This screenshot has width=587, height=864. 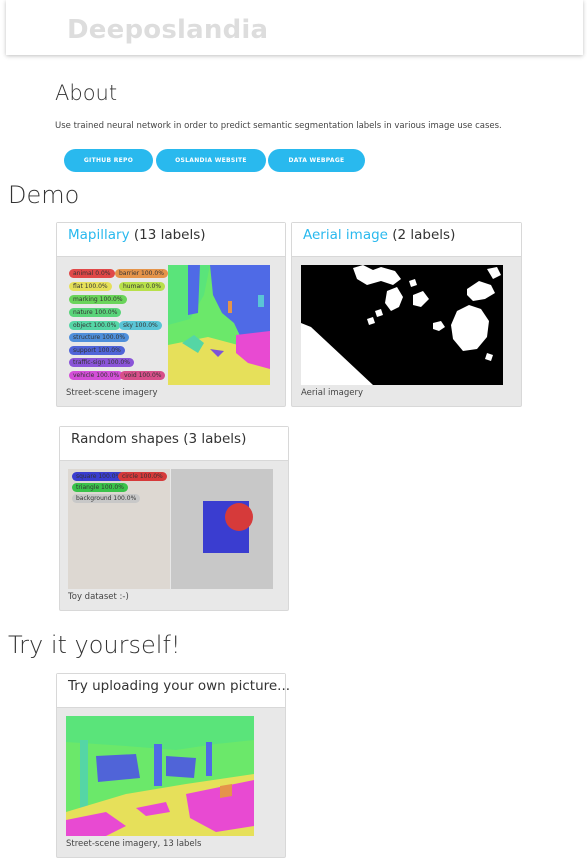 I want to click on try-heading: Try it yourself!, so click(x=94, y=645).